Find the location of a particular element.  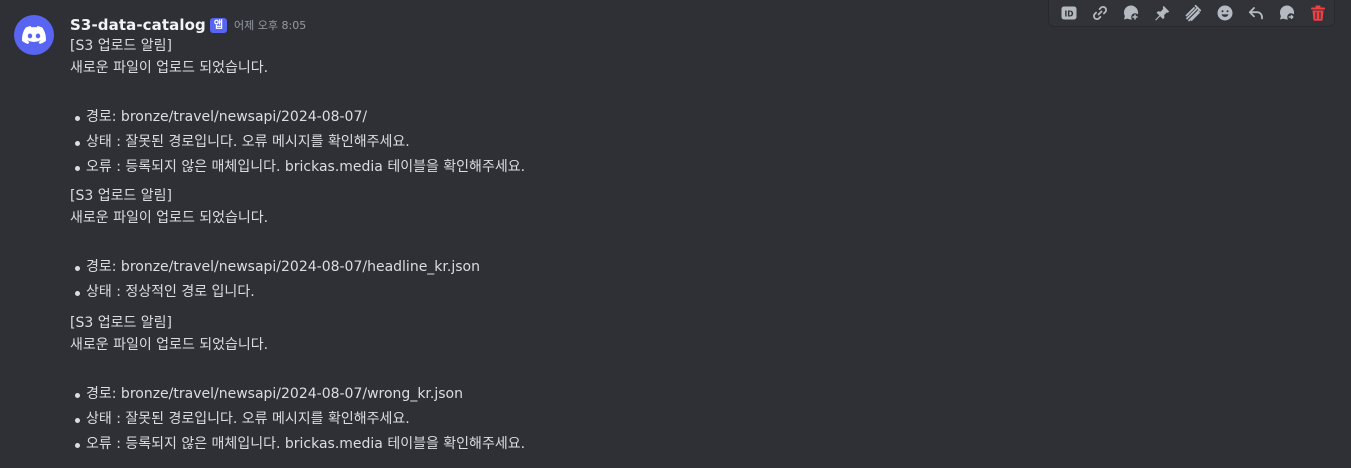

link-icon is located at coordinates (1099, 13).